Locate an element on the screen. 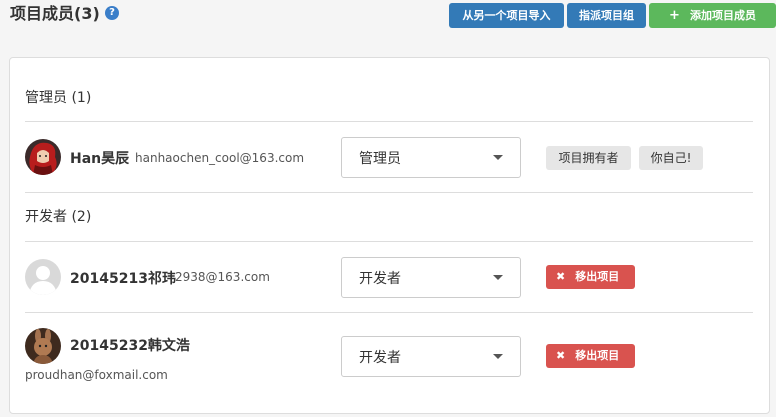  developers-section-label: 开发者 (2) is located at coordinates (58, 217).